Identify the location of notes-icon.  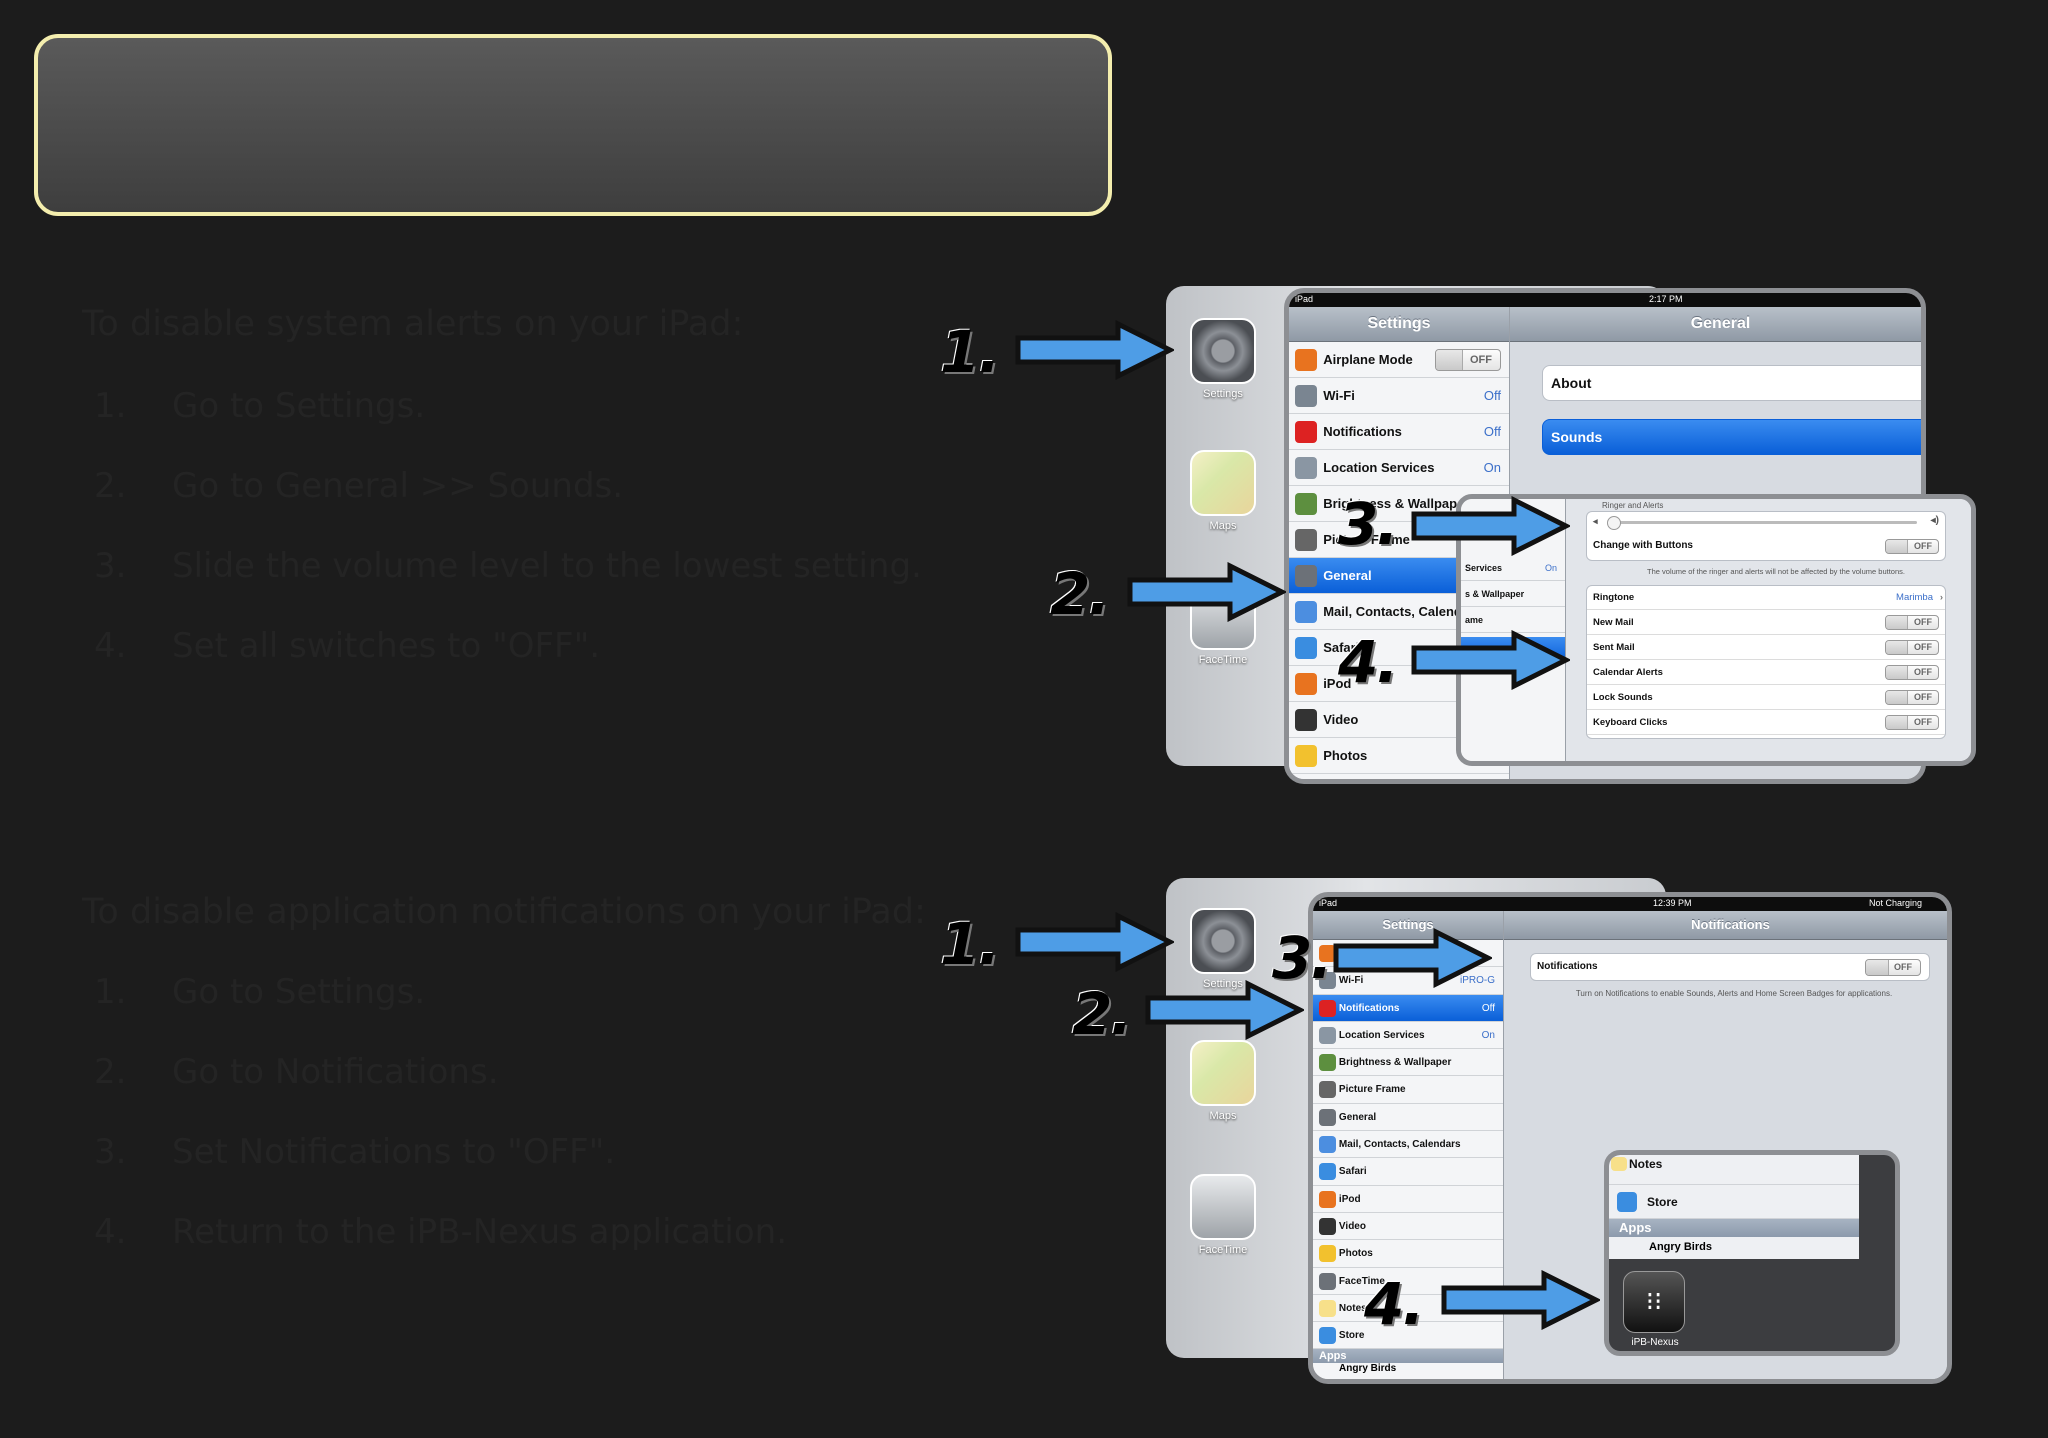
(1619, 1164).